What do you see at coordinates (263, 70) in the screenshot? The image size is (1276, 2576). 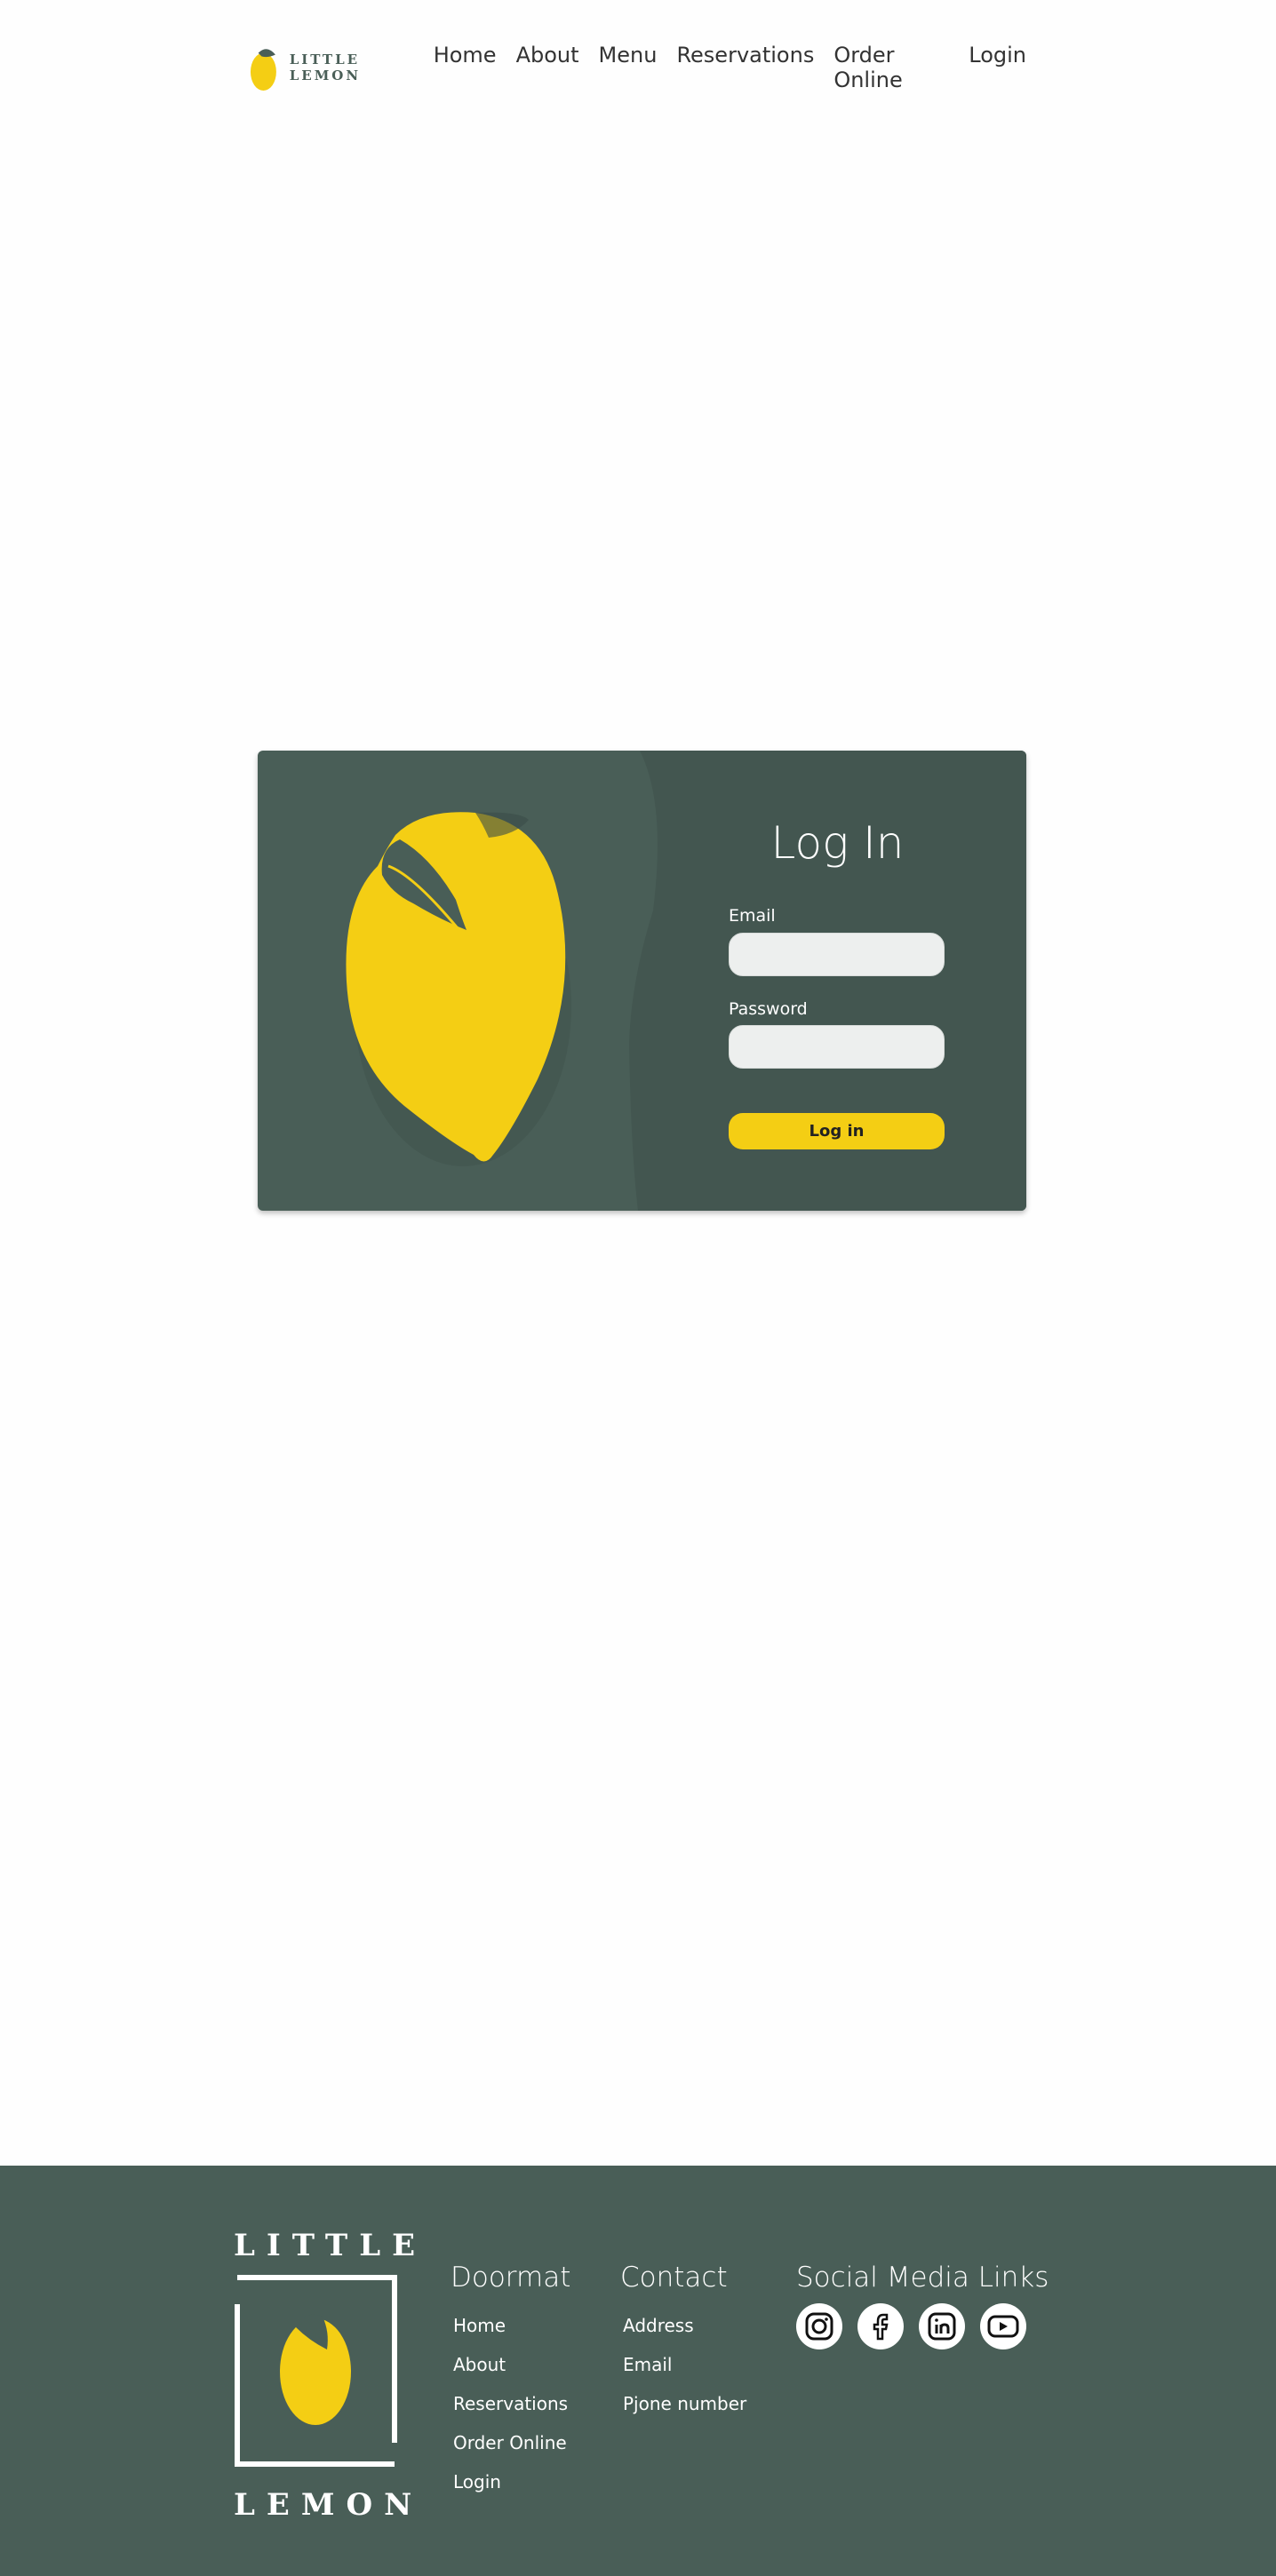 I see `lemon-logo-icon` at bounding box center [263, 70].